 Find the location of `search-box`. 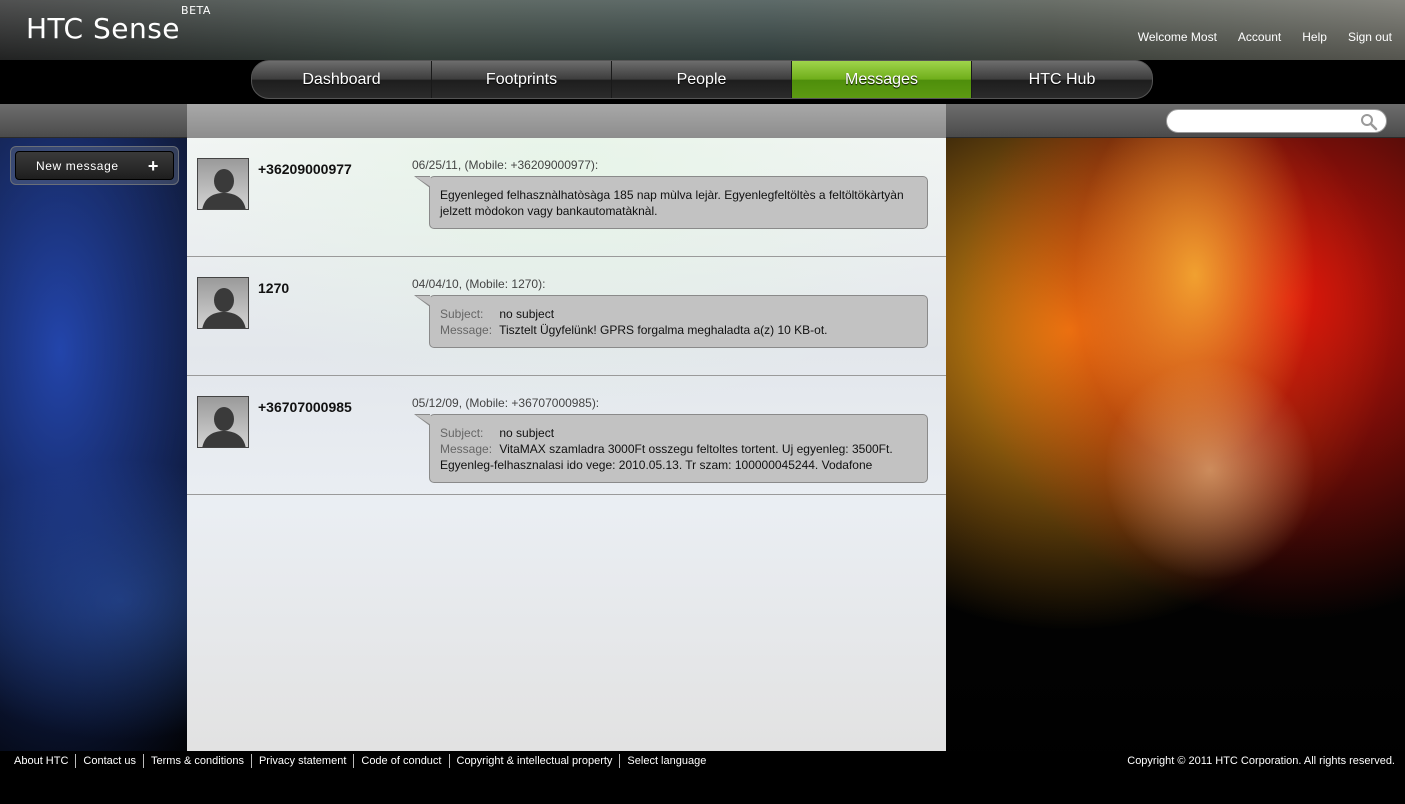

search-box is located at coordinates (1276, 121).